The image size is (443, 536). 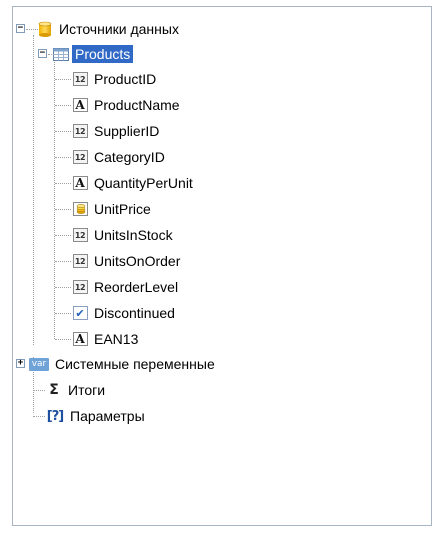 What do you see at coordinates (33, 190) in the screenshot?
I see `tree-line` at bounding box center [33, 190].